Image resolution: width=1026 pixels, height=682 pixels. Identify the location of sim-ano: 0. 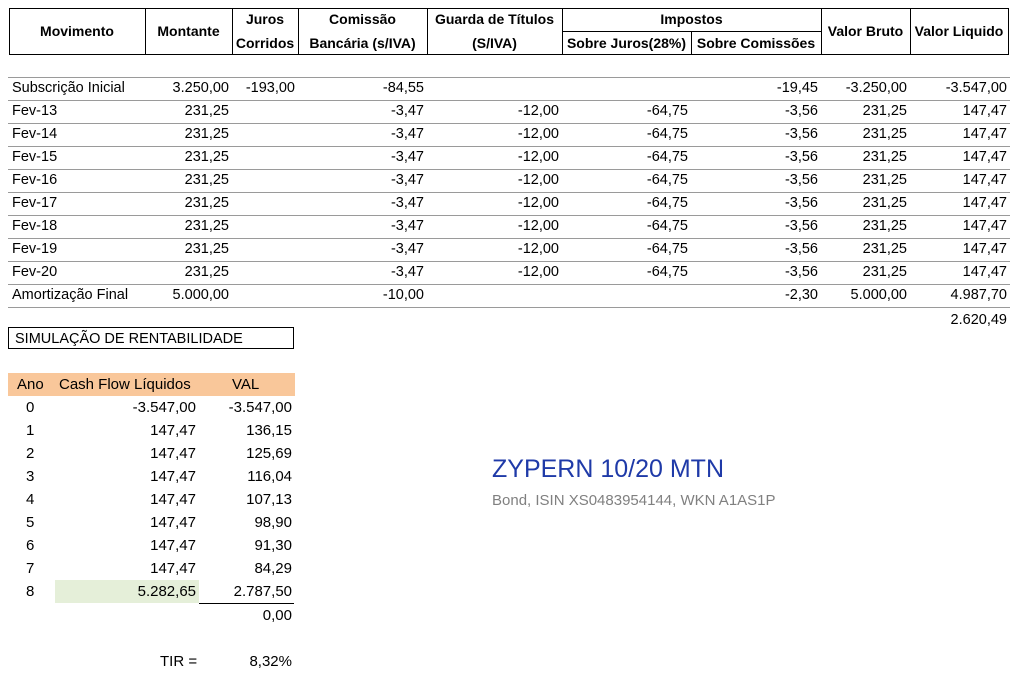
(30, 407).